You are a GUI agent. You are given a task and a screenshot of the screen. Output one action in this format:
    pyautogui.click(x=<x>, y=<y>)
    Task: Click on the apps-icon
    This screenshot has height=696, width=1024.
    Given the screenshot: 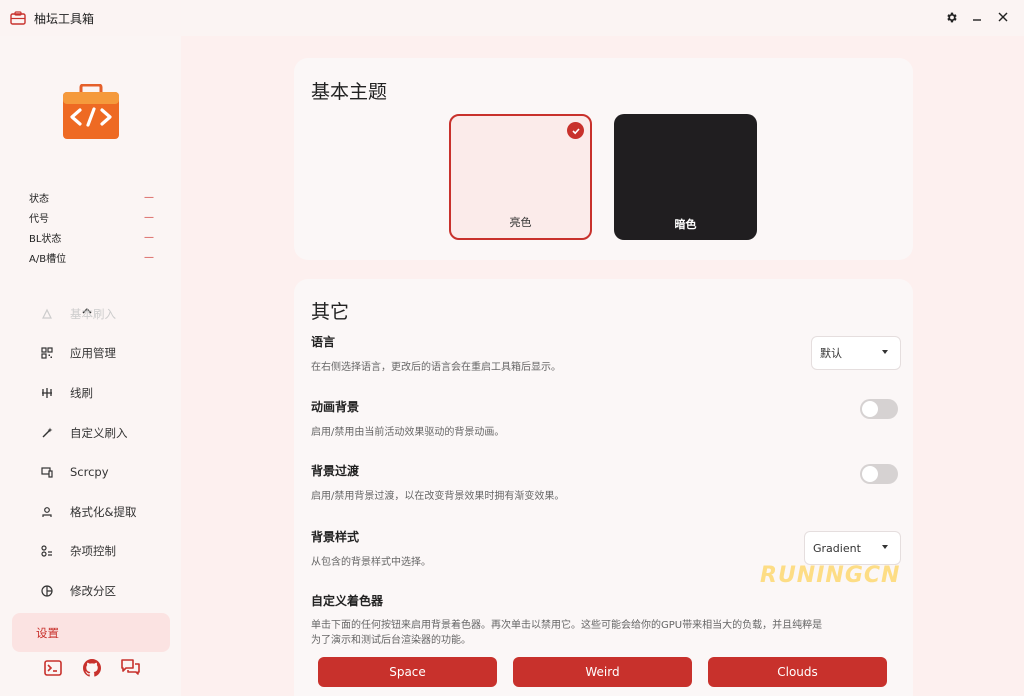 What is the action you would take?
    pyautogui.click(x=47, y=353)
    